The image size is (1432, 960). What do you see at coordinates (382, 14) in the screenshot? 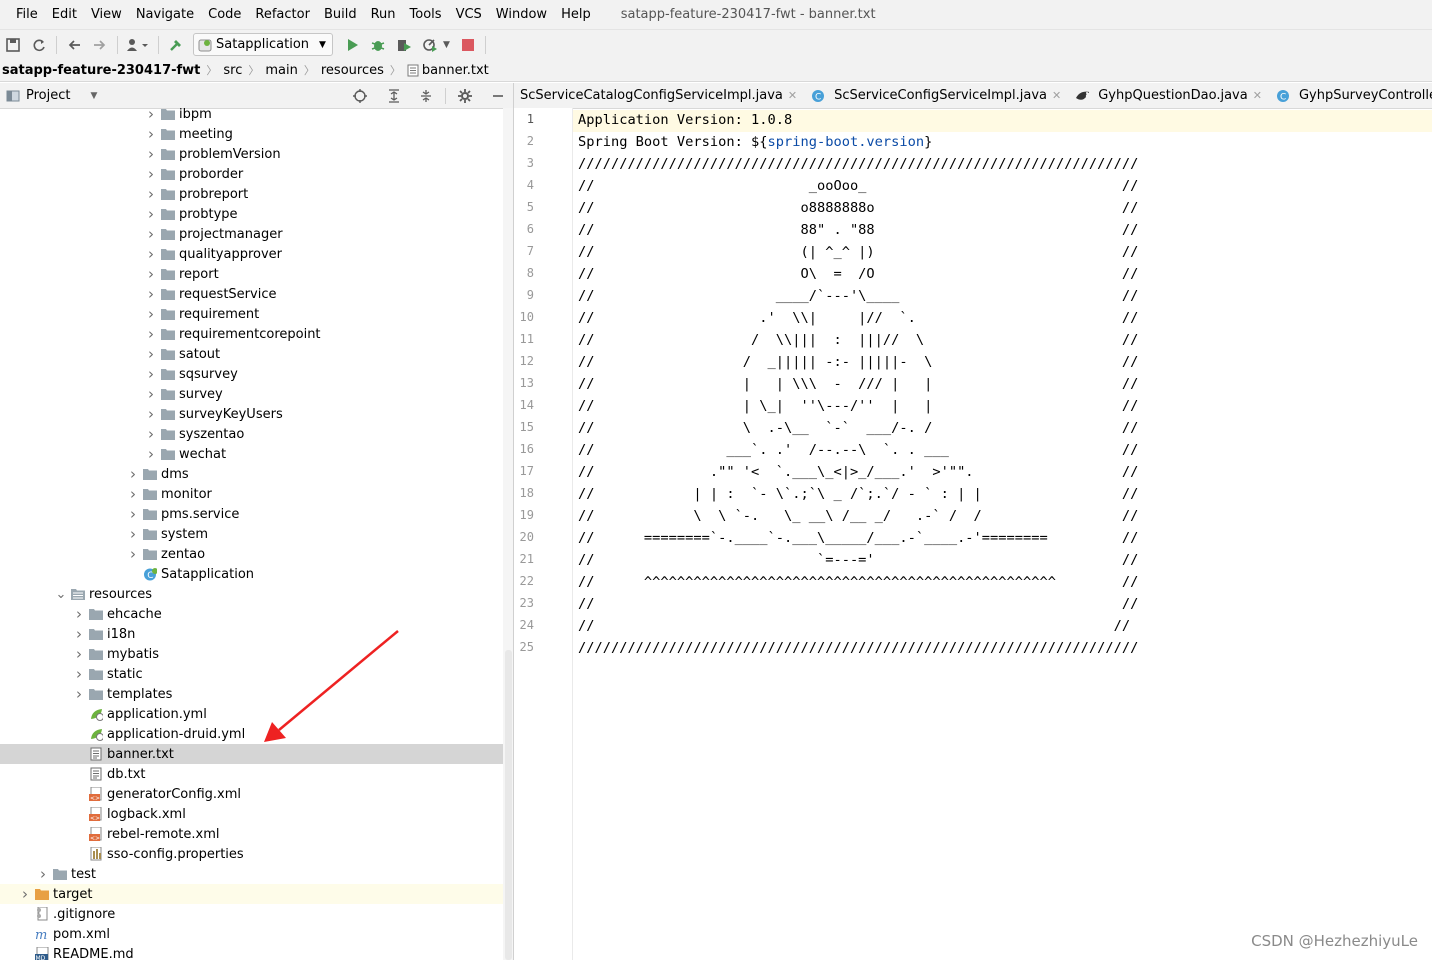
I see `menu-run: Run` at bounding box center [382, 14].